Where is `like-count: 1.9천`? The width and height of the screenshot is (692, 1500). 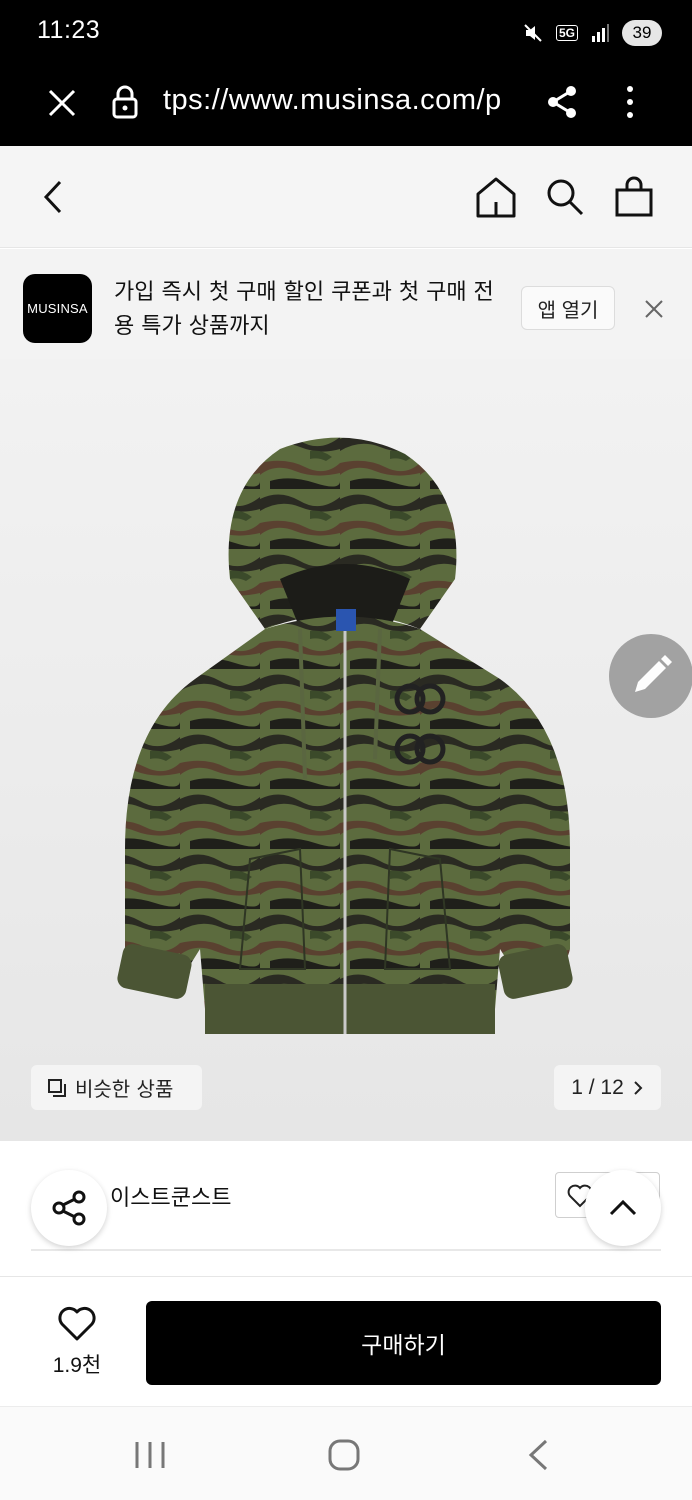 like-count: 1.9천 is located at coordinates (77, 1365).